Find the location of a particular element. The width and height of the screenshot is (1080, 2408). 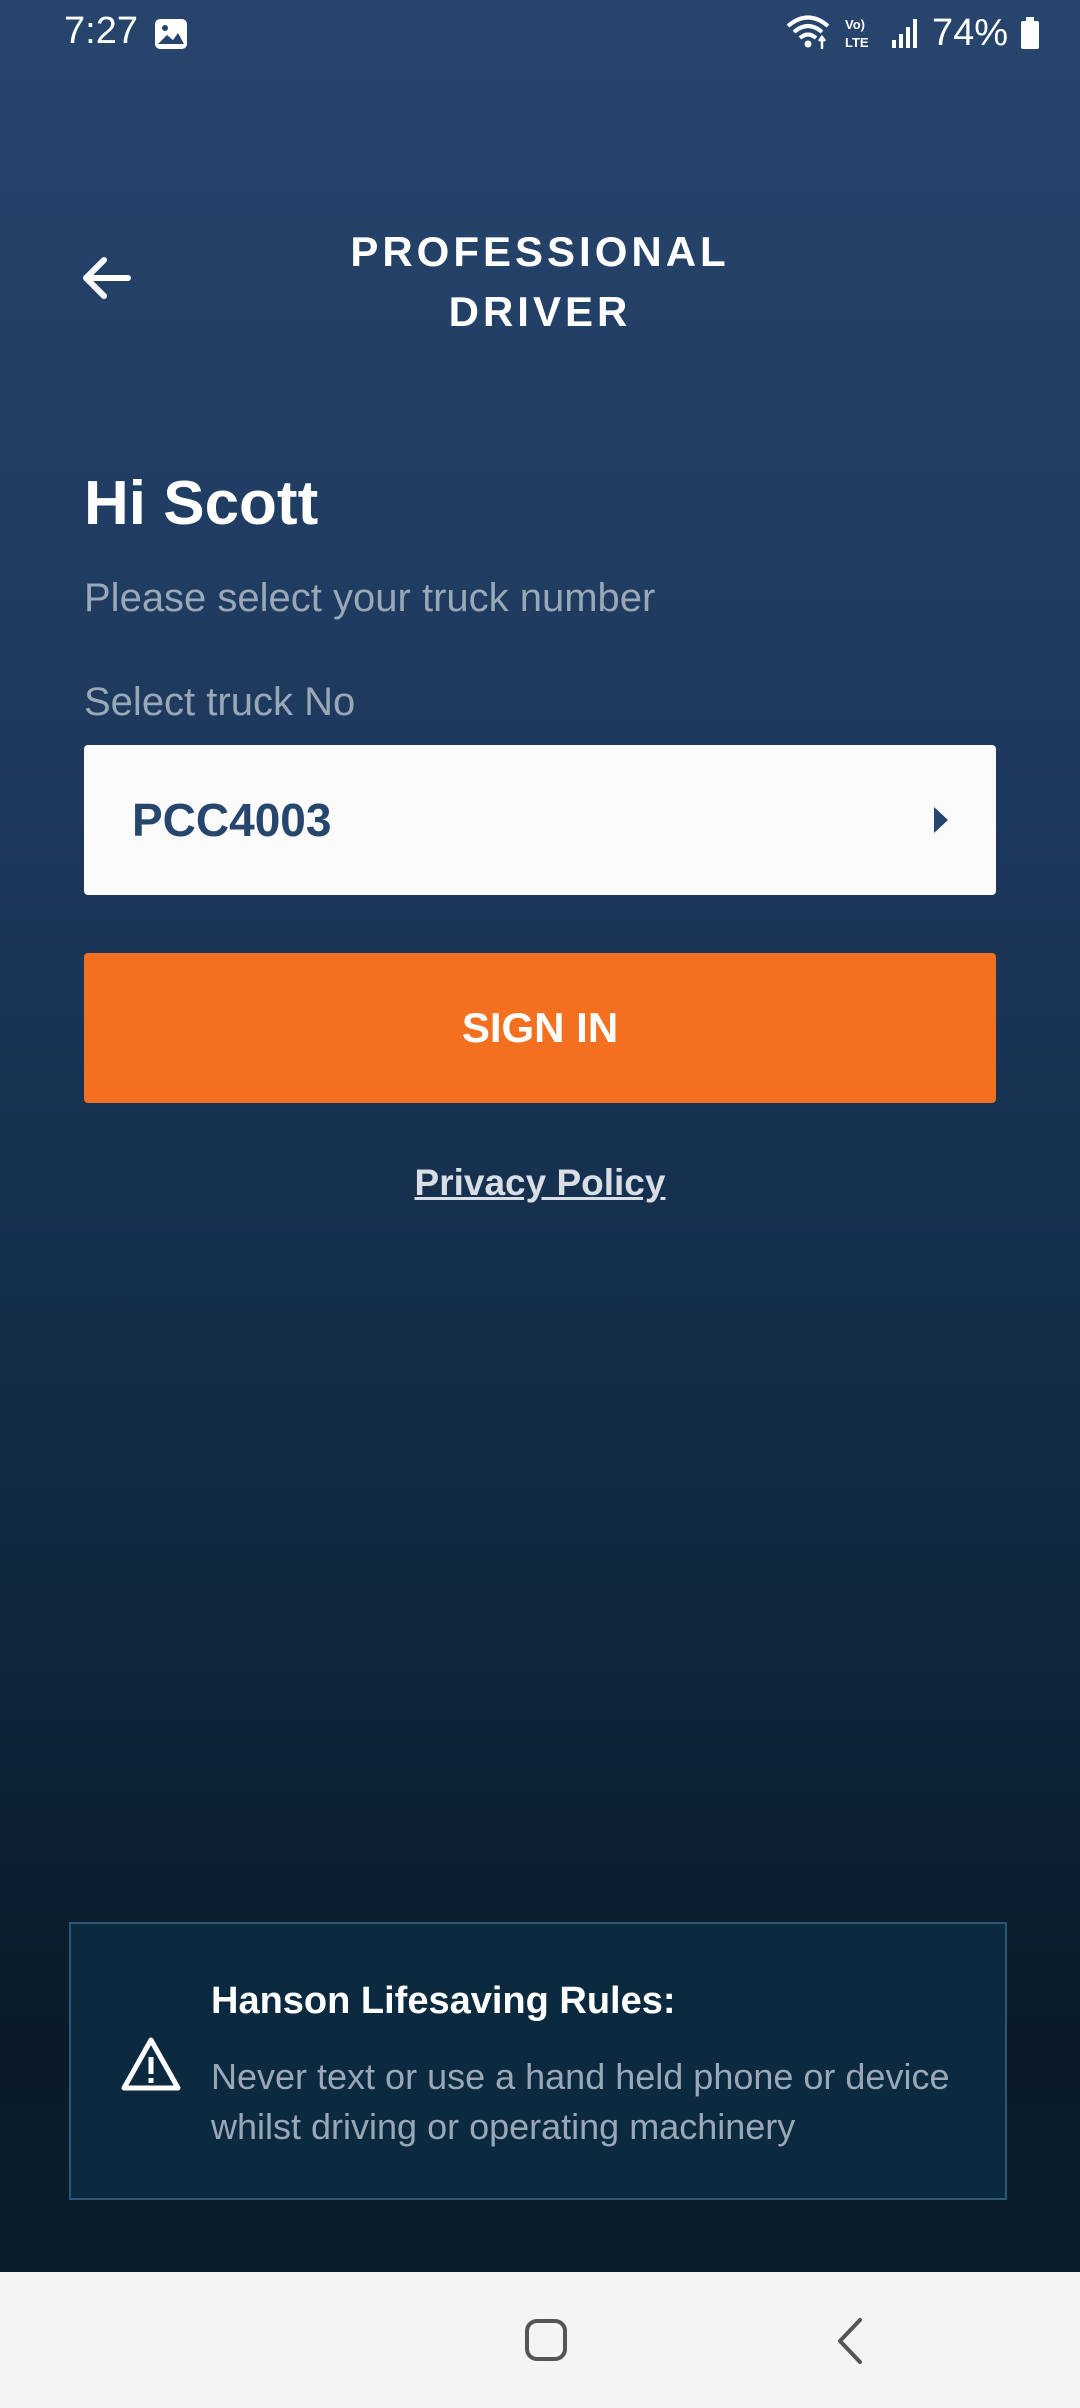

privacy-policy-link: Privacy Policy is located at coordinates (540, 1183).